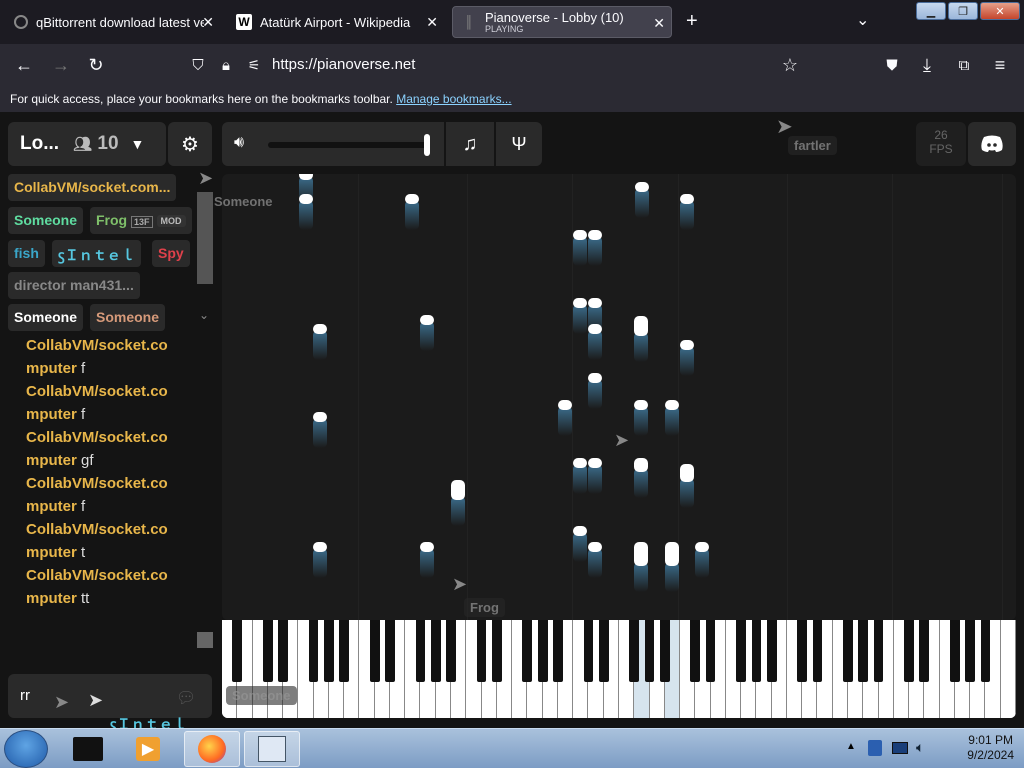  What do you see at coordinates (562, 22) in the screenshot?
I see `tab-pianoverse: ║ Pianoverse - Lobby (10) PLAYING ✕` at bounding box center [562, 22].